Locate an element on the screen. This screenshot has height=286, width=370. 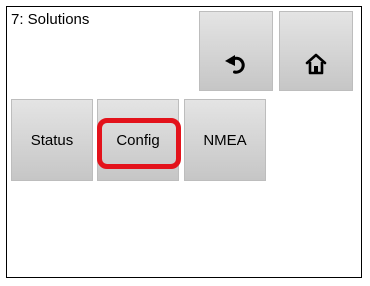
nmea-button-label: NMEA is located at coordinates (225, 140).